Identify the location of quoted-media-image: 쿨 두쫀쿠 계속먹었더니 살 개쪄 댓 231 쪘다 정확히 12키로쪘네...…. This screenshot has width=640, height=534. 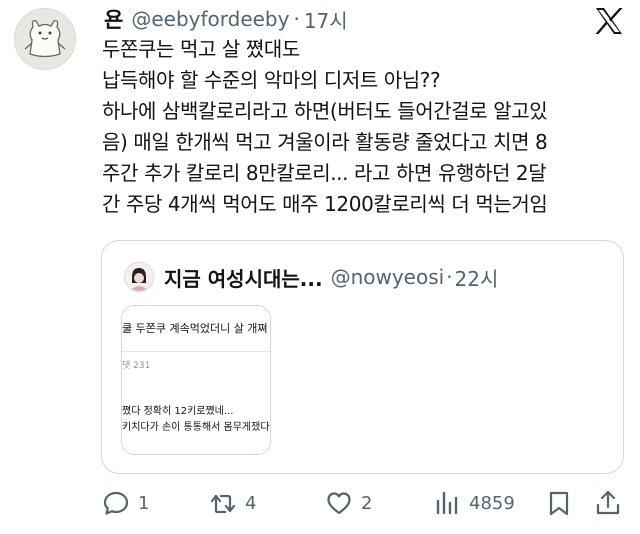
(196, 380).